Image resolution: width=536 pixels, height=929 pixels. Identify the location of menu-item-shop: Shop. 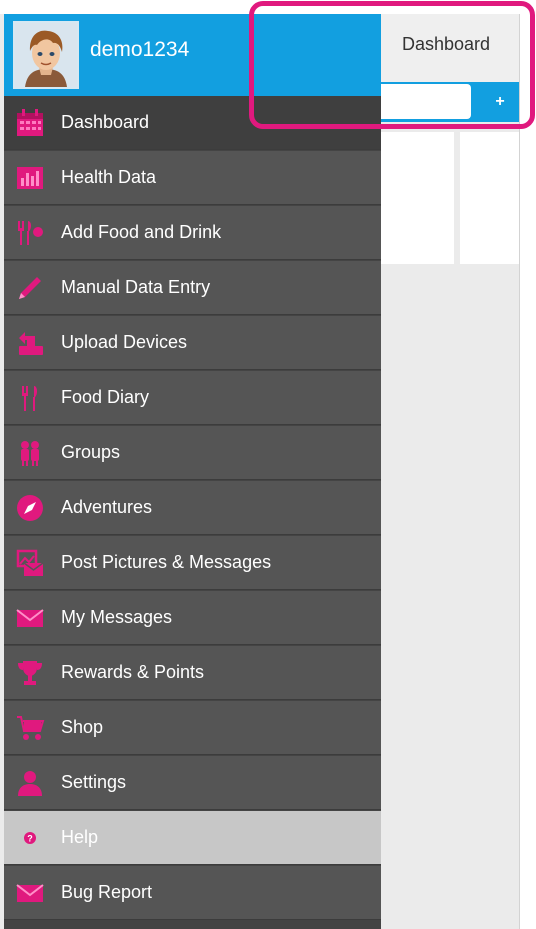
(192, 728).